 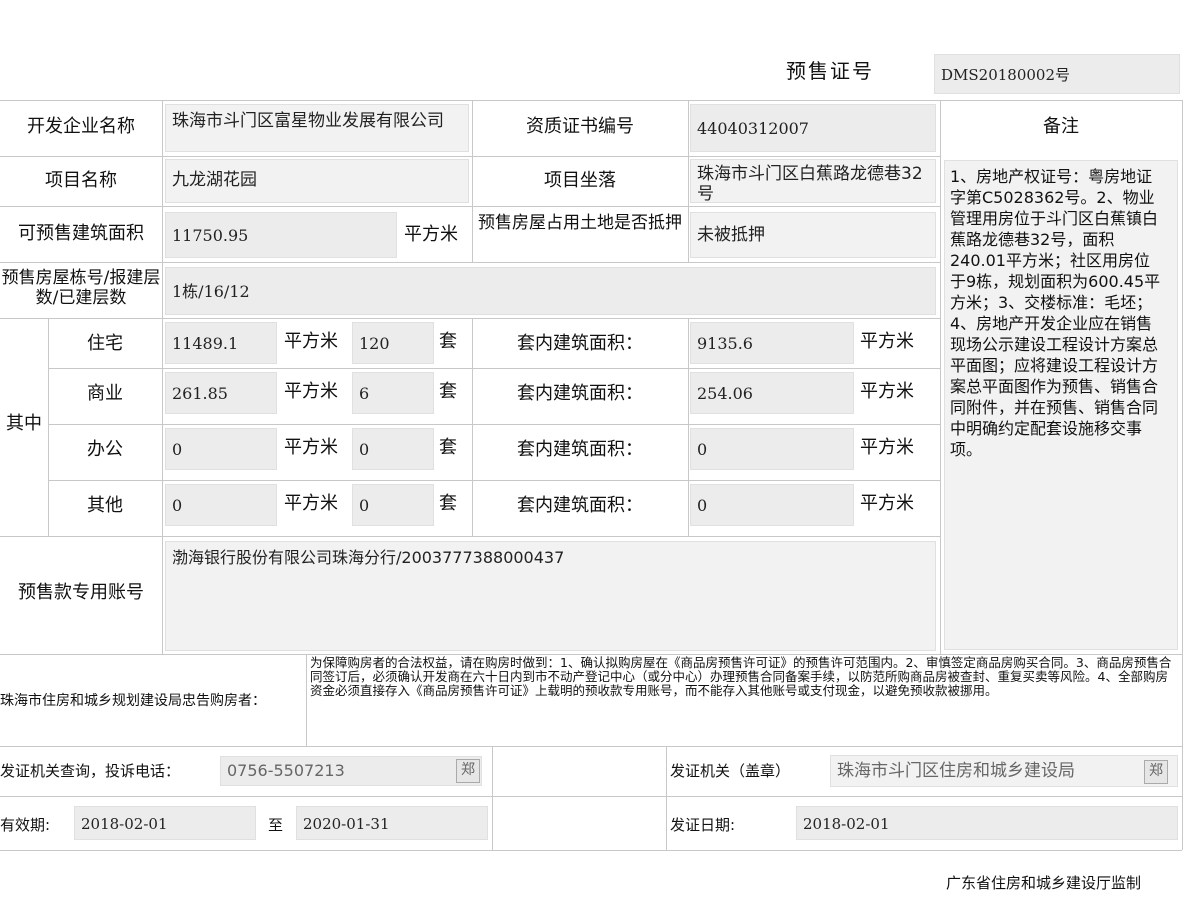 What do you see at coordinates (133, 701) in the screenshot?
I see `notice-label: 珠海市住房和城乡规划建设局忠告购房者：` at bounding box center [133, 701].